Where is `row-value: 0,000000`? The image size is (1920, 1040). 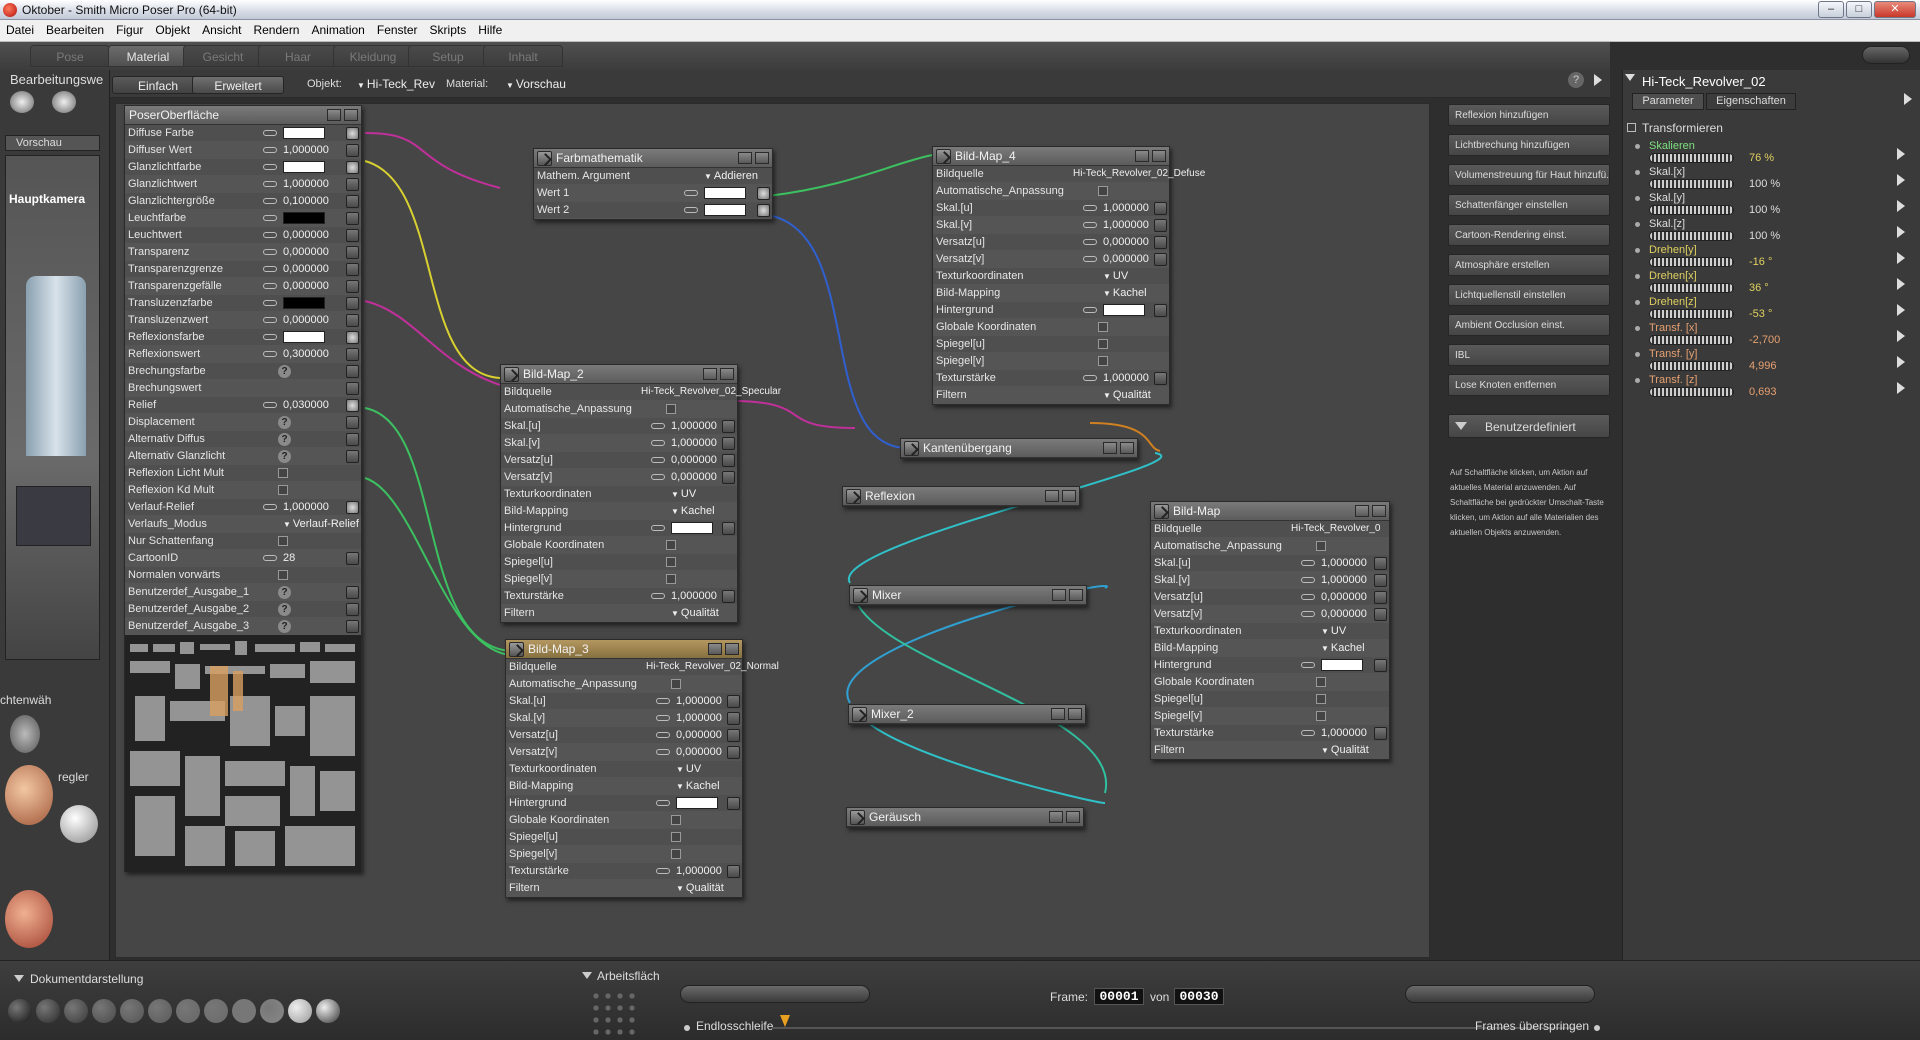
row-value: 0,000000 is located at coordinates (306, 320).